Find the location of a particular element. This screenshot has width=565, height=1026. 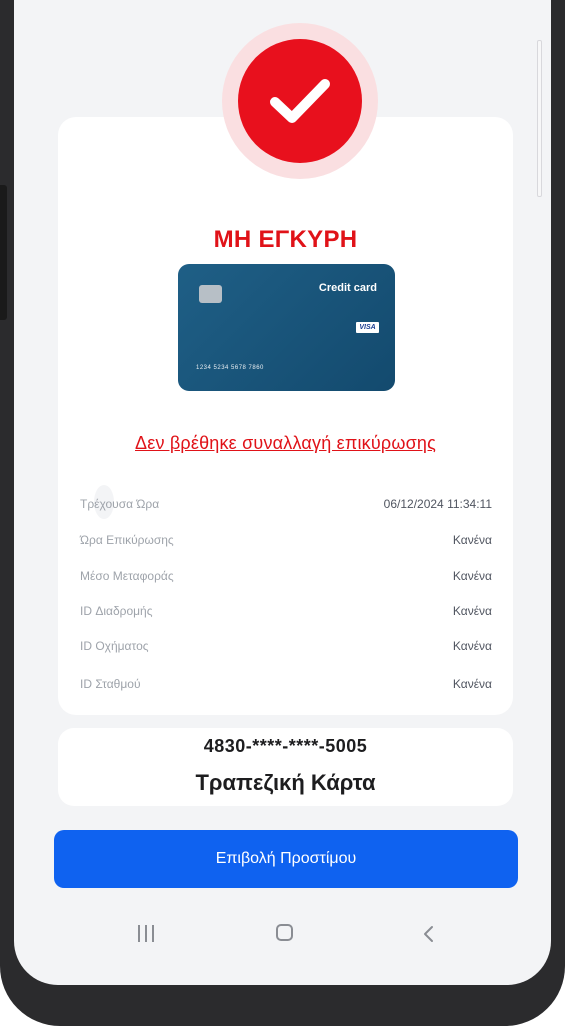

masked-card-number: 4830-****-****-5005 is located at coordinates (285, 746).